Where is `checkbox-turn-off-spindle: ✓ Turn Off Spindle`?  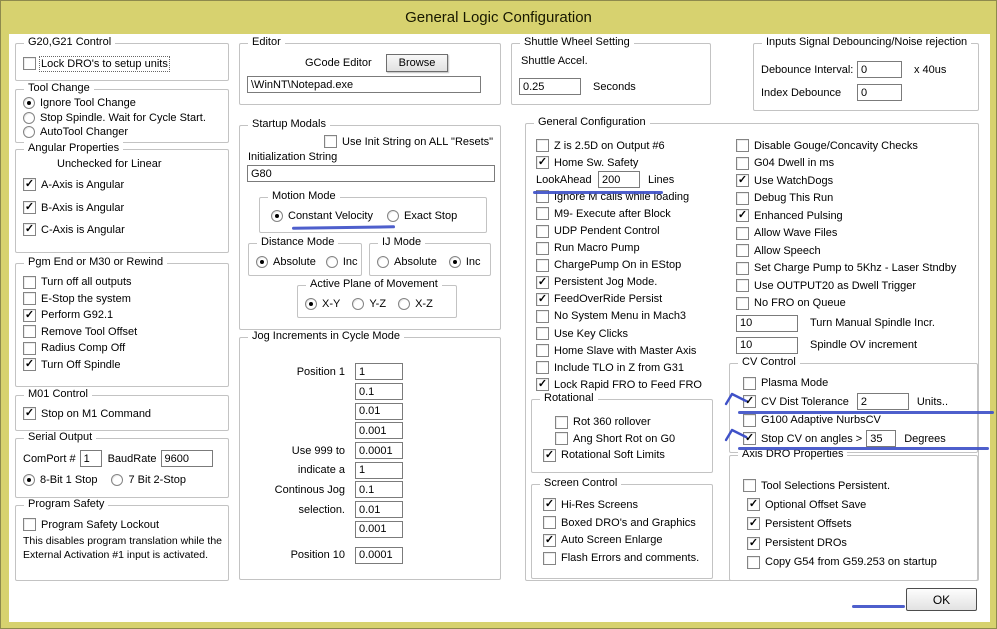
checkbox-turn-off-spindle: ✓ Turn Off Spindle is located at coordinates (123, 365).